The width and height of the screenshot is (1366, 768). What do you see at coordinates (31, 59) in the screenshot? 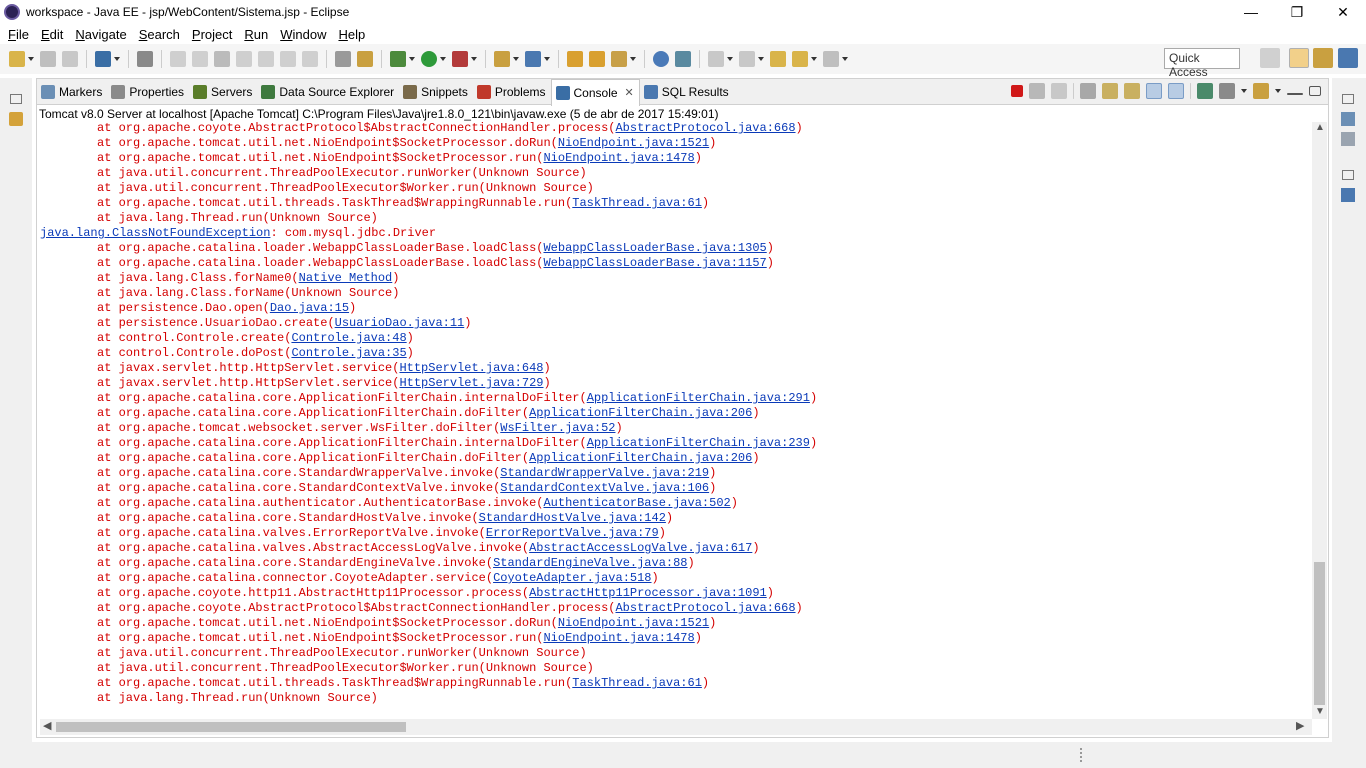
I see `new-dropdown-icon` at bounding box center [31, 59].